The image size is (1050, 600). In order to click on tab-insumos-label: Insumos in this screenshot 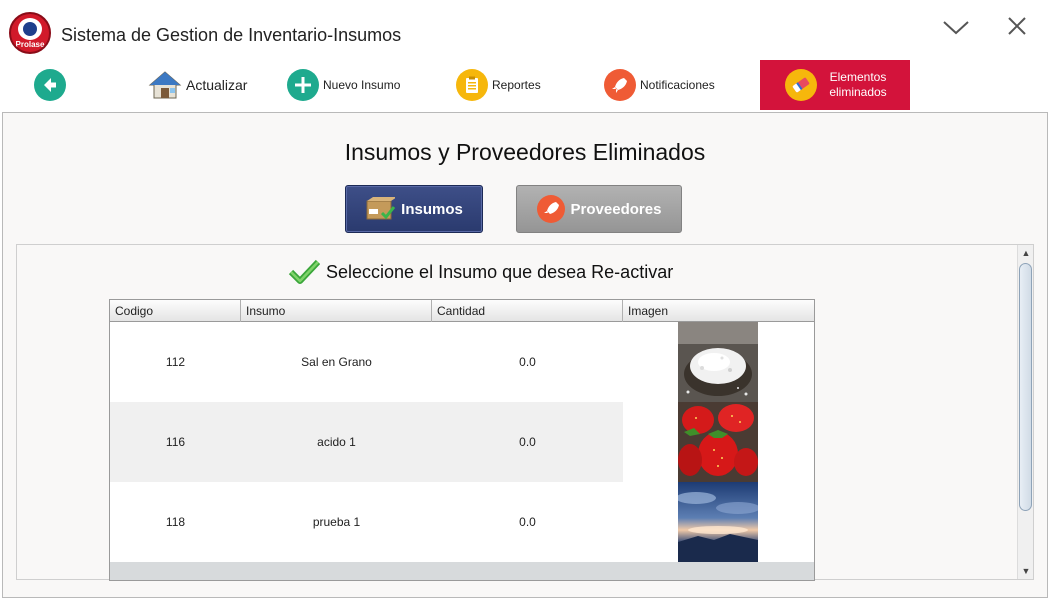, I will do `click(432, 209)`.